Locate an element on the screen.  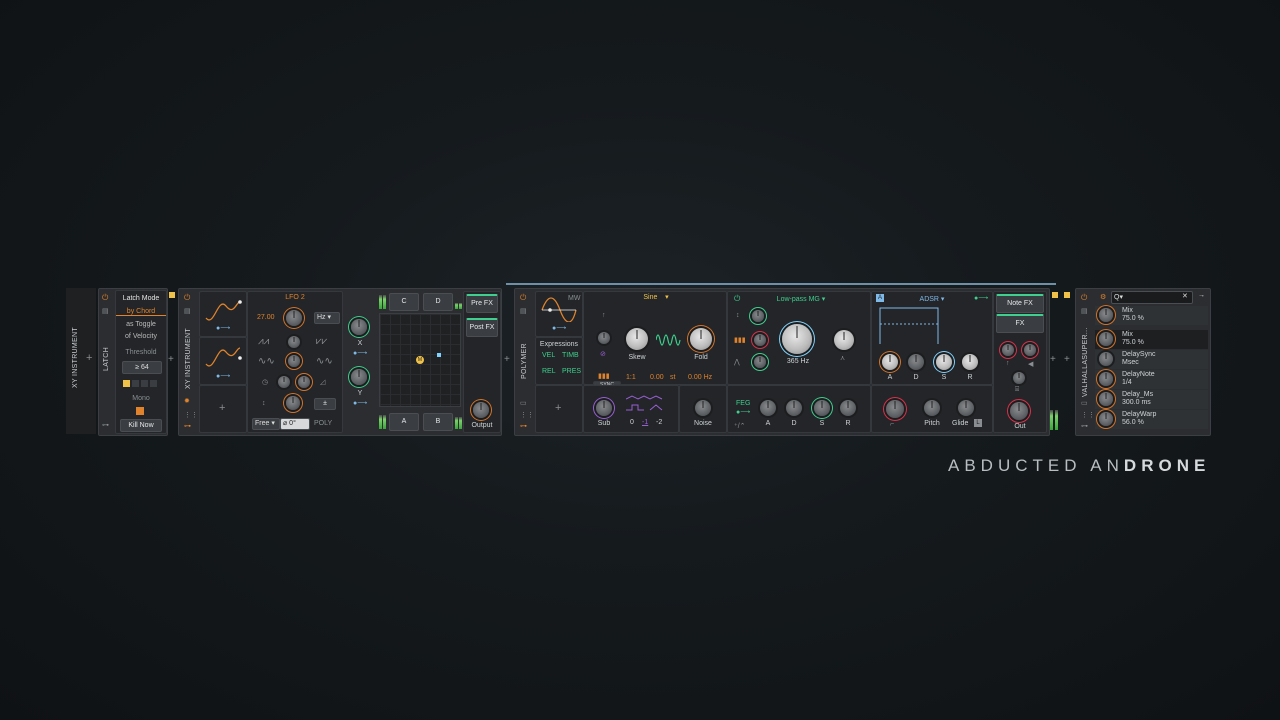
mod-link-icon: ⊘ is located at coordinates (603, 354).